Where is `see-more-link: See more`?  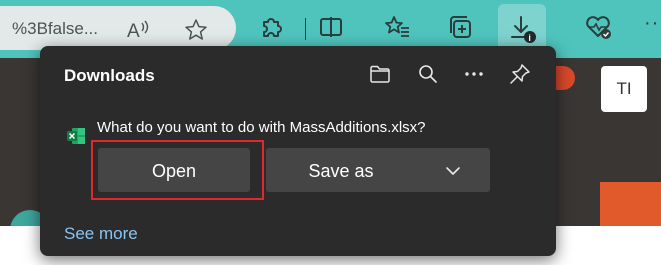
see-more-link: See more is located at coordinates (101, 234).